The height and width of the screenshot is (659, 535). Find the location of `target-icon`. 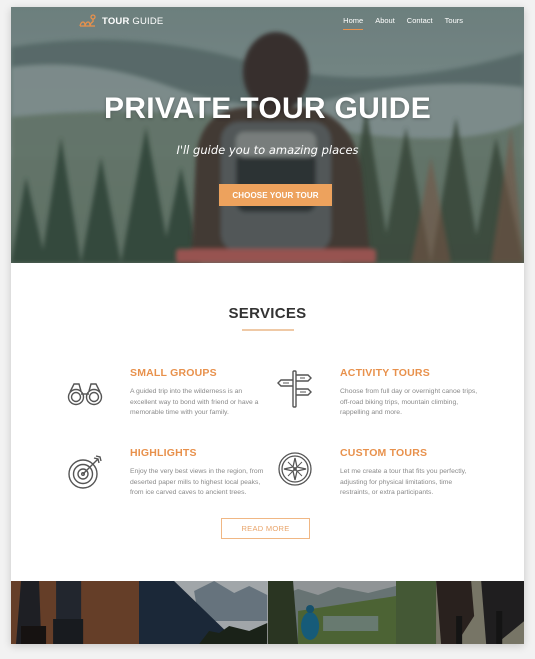

target-icon is located at coordinates (85, 472).